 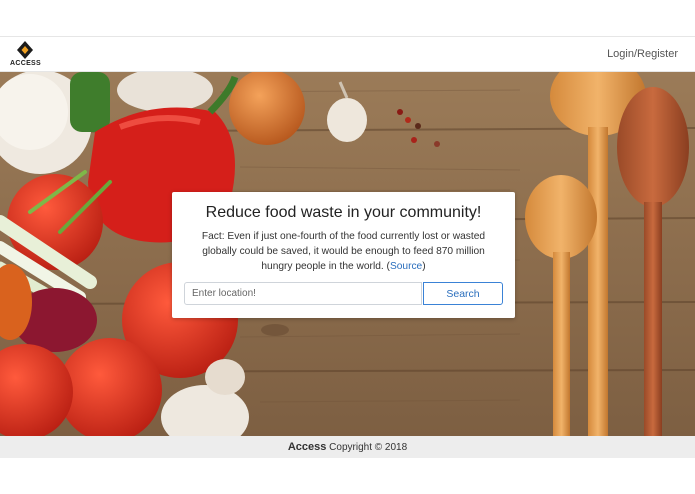 What do you see at coordinates (424, 266) in the screenshot?
I see `fact-close: )` at bounding box center [424, 266].